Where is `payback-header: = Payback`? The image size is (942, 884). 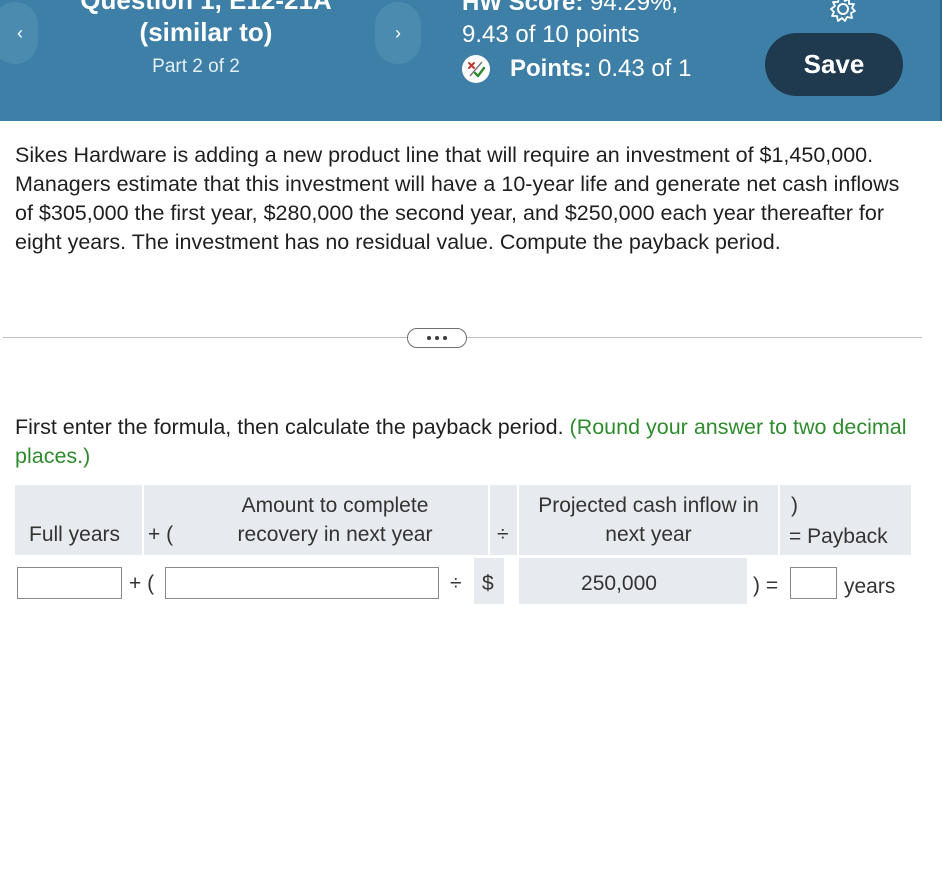 payback-header: = Payback is located at coordinates (838, 536).